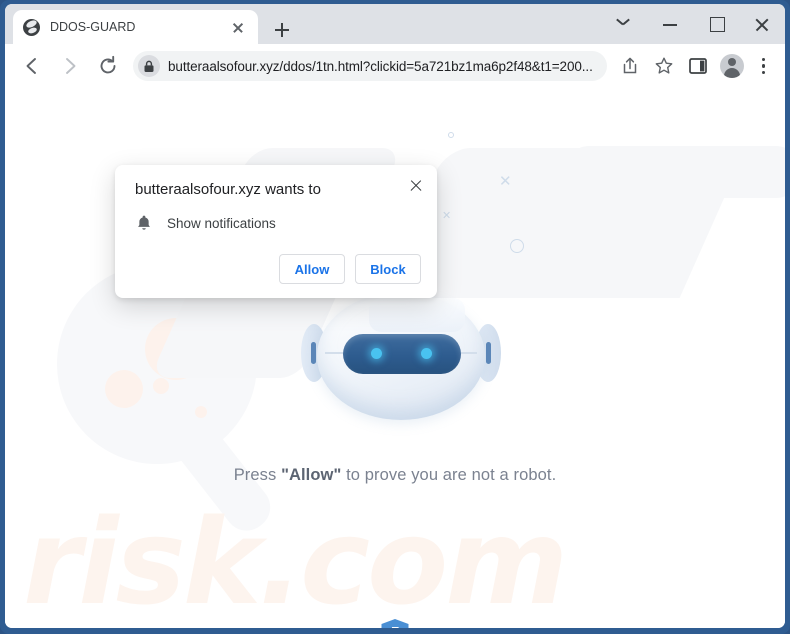 The height and width of the screenshot is (634, 790). I want to click on tab-strip: DDOS-GUARD, so click(395, 24).